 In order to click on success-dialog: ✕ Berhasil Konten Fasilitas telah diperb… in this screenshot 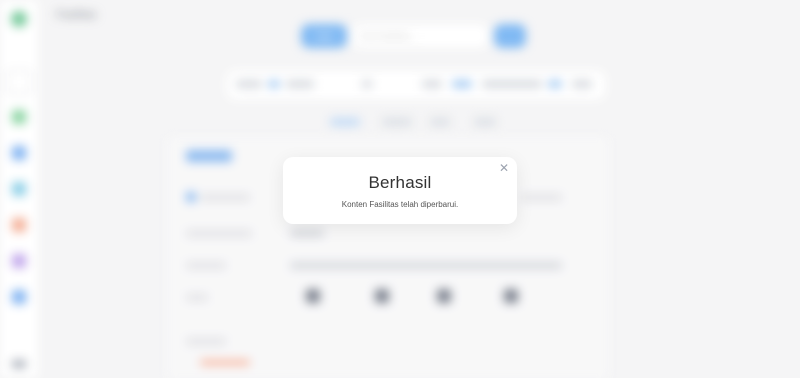, I will do `click(400, 190)`.